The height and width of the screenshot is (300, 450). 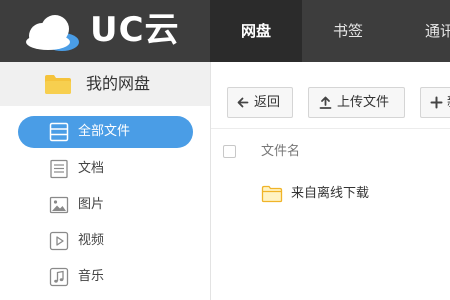 What do you see at coordinates (105, 241) in the screenshot?
I see `sidebar-item-videos: 视频` at bounding box center [105, 241].